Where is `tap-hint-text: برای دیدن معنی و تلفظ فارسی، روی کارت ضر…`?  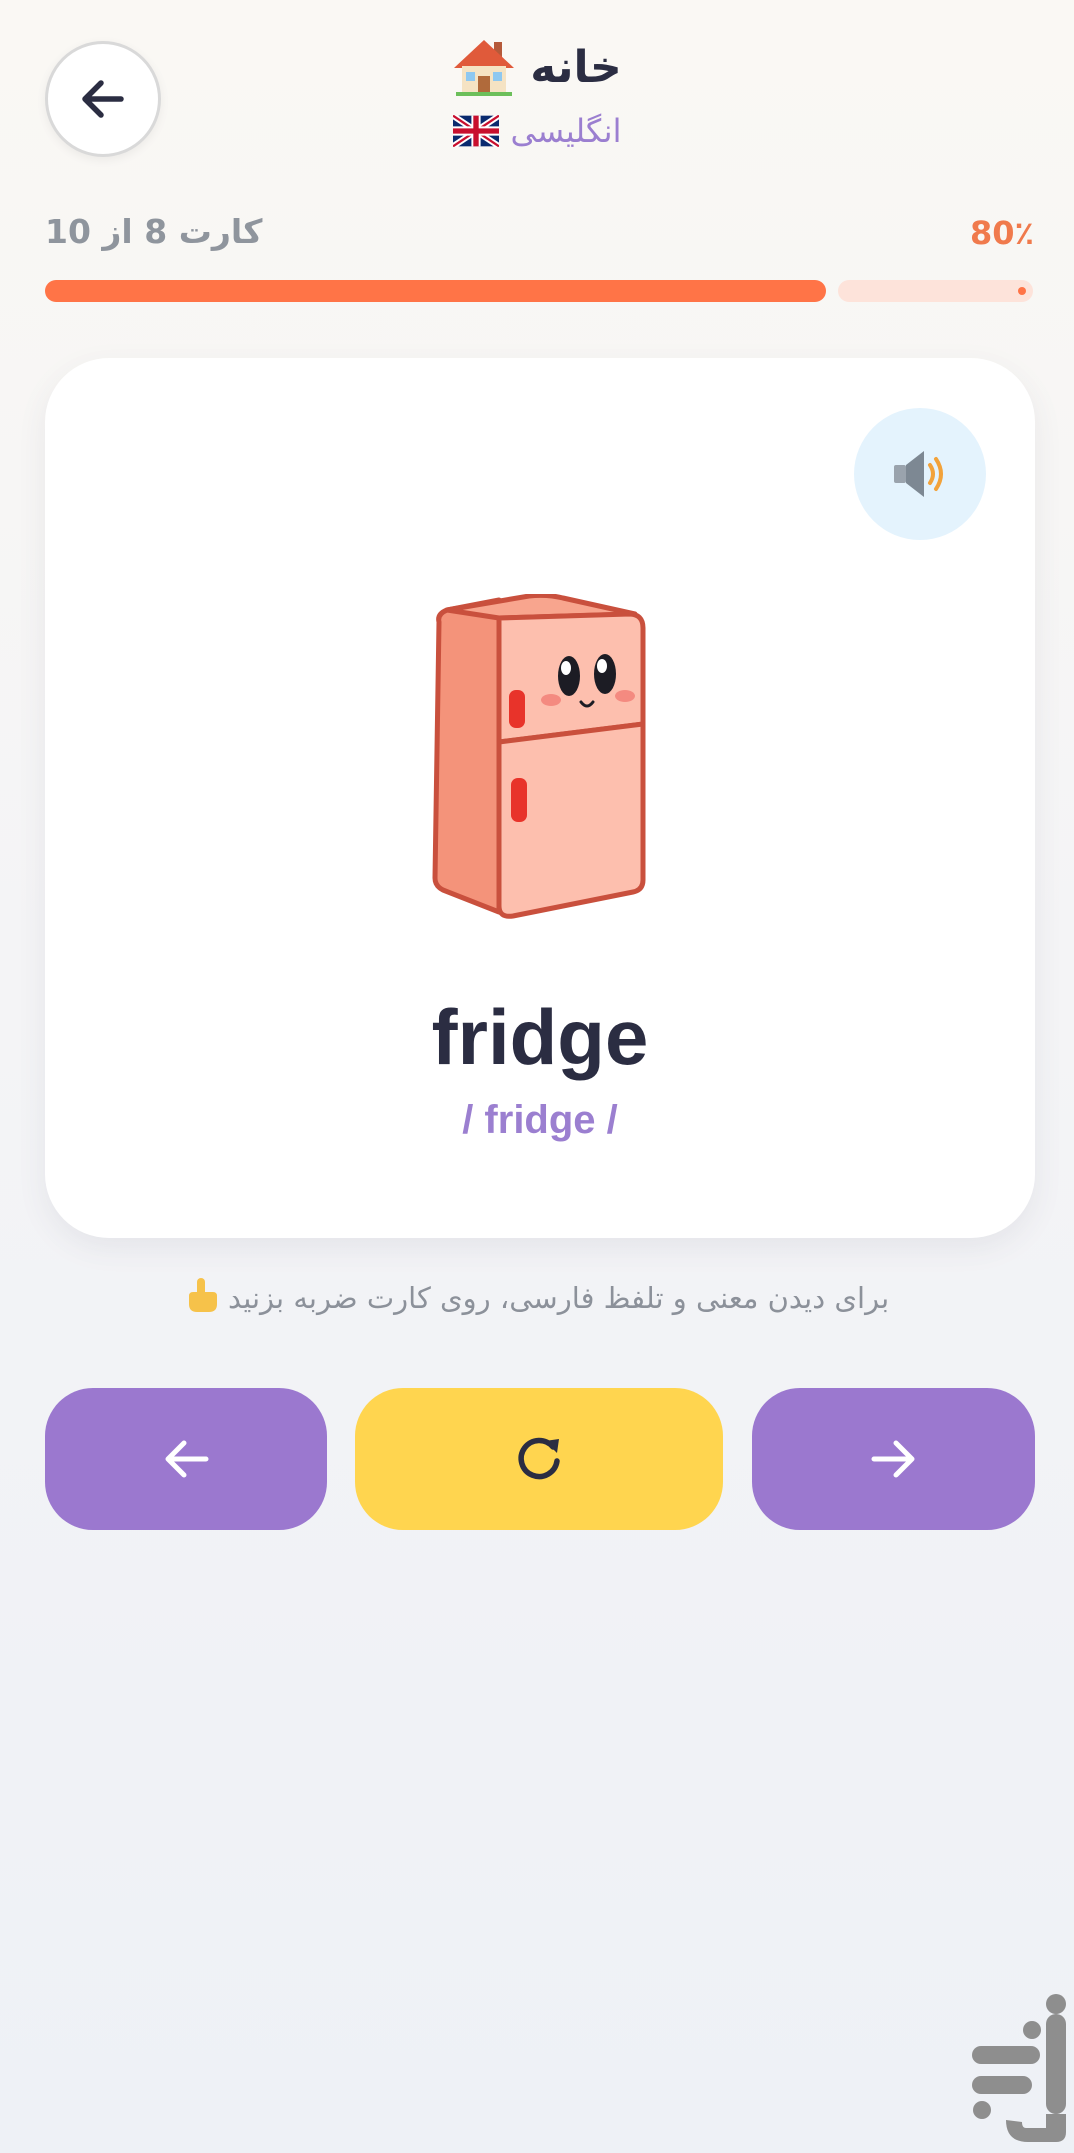
tap-hint-text: برای دیدن معنی و تلفظ فارسی، روی کارت ضر… is located at coordinates (559, 1298).